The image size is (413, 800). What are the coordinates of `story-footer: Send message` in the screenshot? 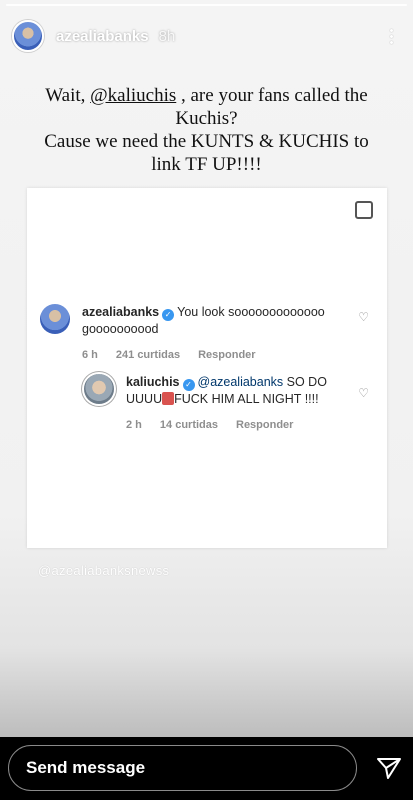 It's located at (206, 768).